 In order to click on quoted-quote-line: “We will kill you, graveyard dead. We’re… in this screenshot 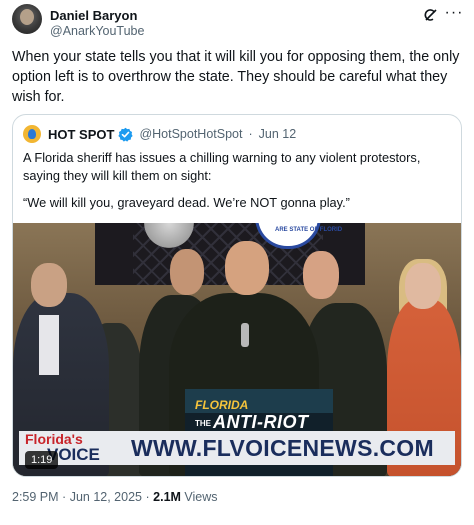, I will do `click(186, 202)`.